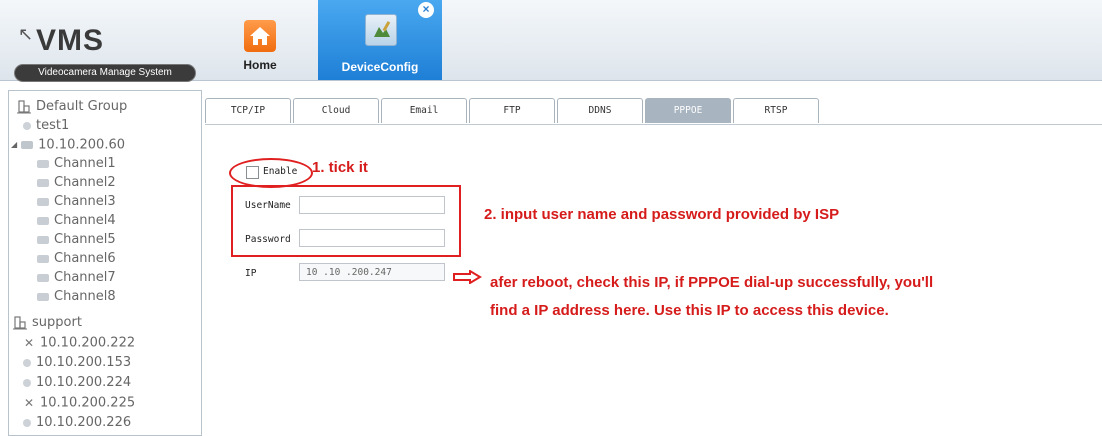 This screenshot has width=1102, height=436. I want to click on arrow-right-icon, so click(467, 277).